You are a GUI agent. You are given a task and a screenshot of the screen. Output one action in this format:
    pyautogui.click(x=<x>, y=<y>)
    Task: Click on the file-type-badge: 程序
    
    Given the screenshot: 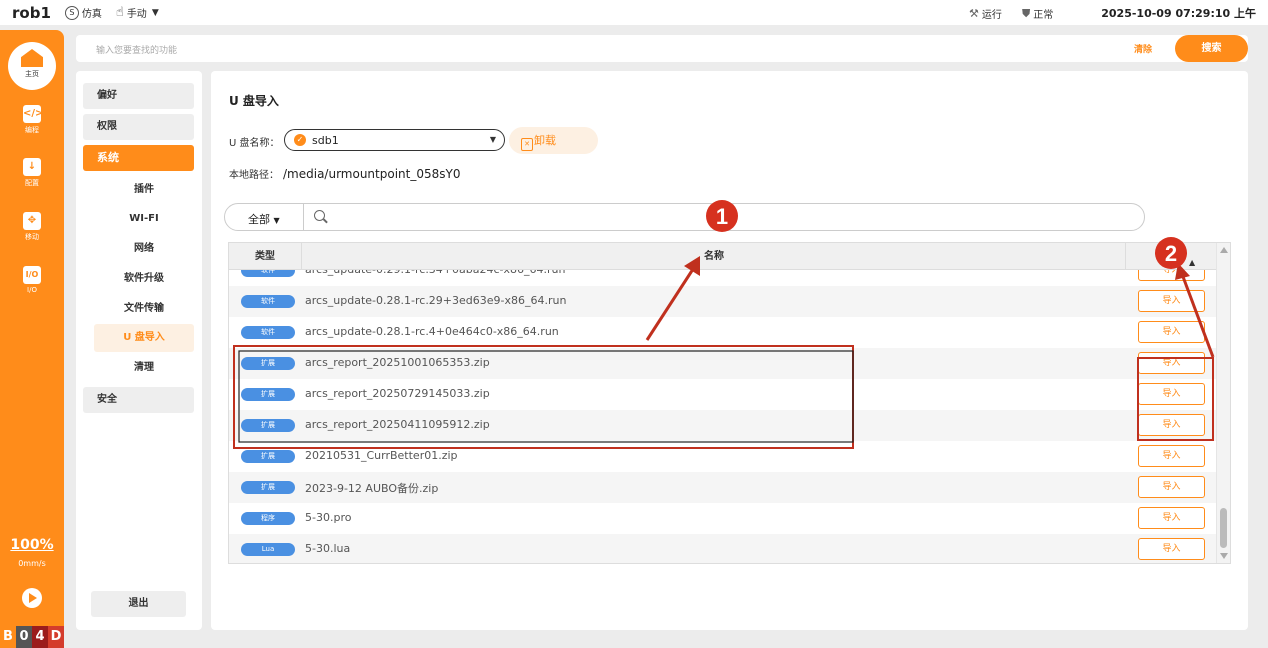 What is the action you would take?
    pyautogui.click(x=268, y=518)
    